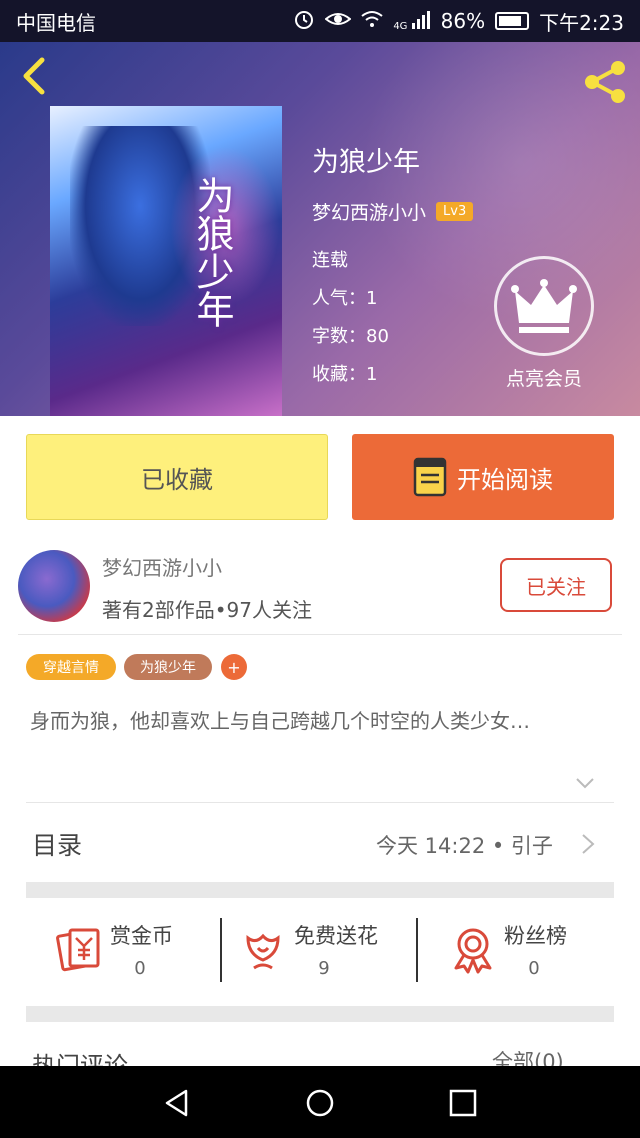 This screenshot has height=1138, width=640. What do you see at coordinates (141, 936) in the screenshot?
I see `reward-coins-label: 赏金币` at bounding box center [141, 936].